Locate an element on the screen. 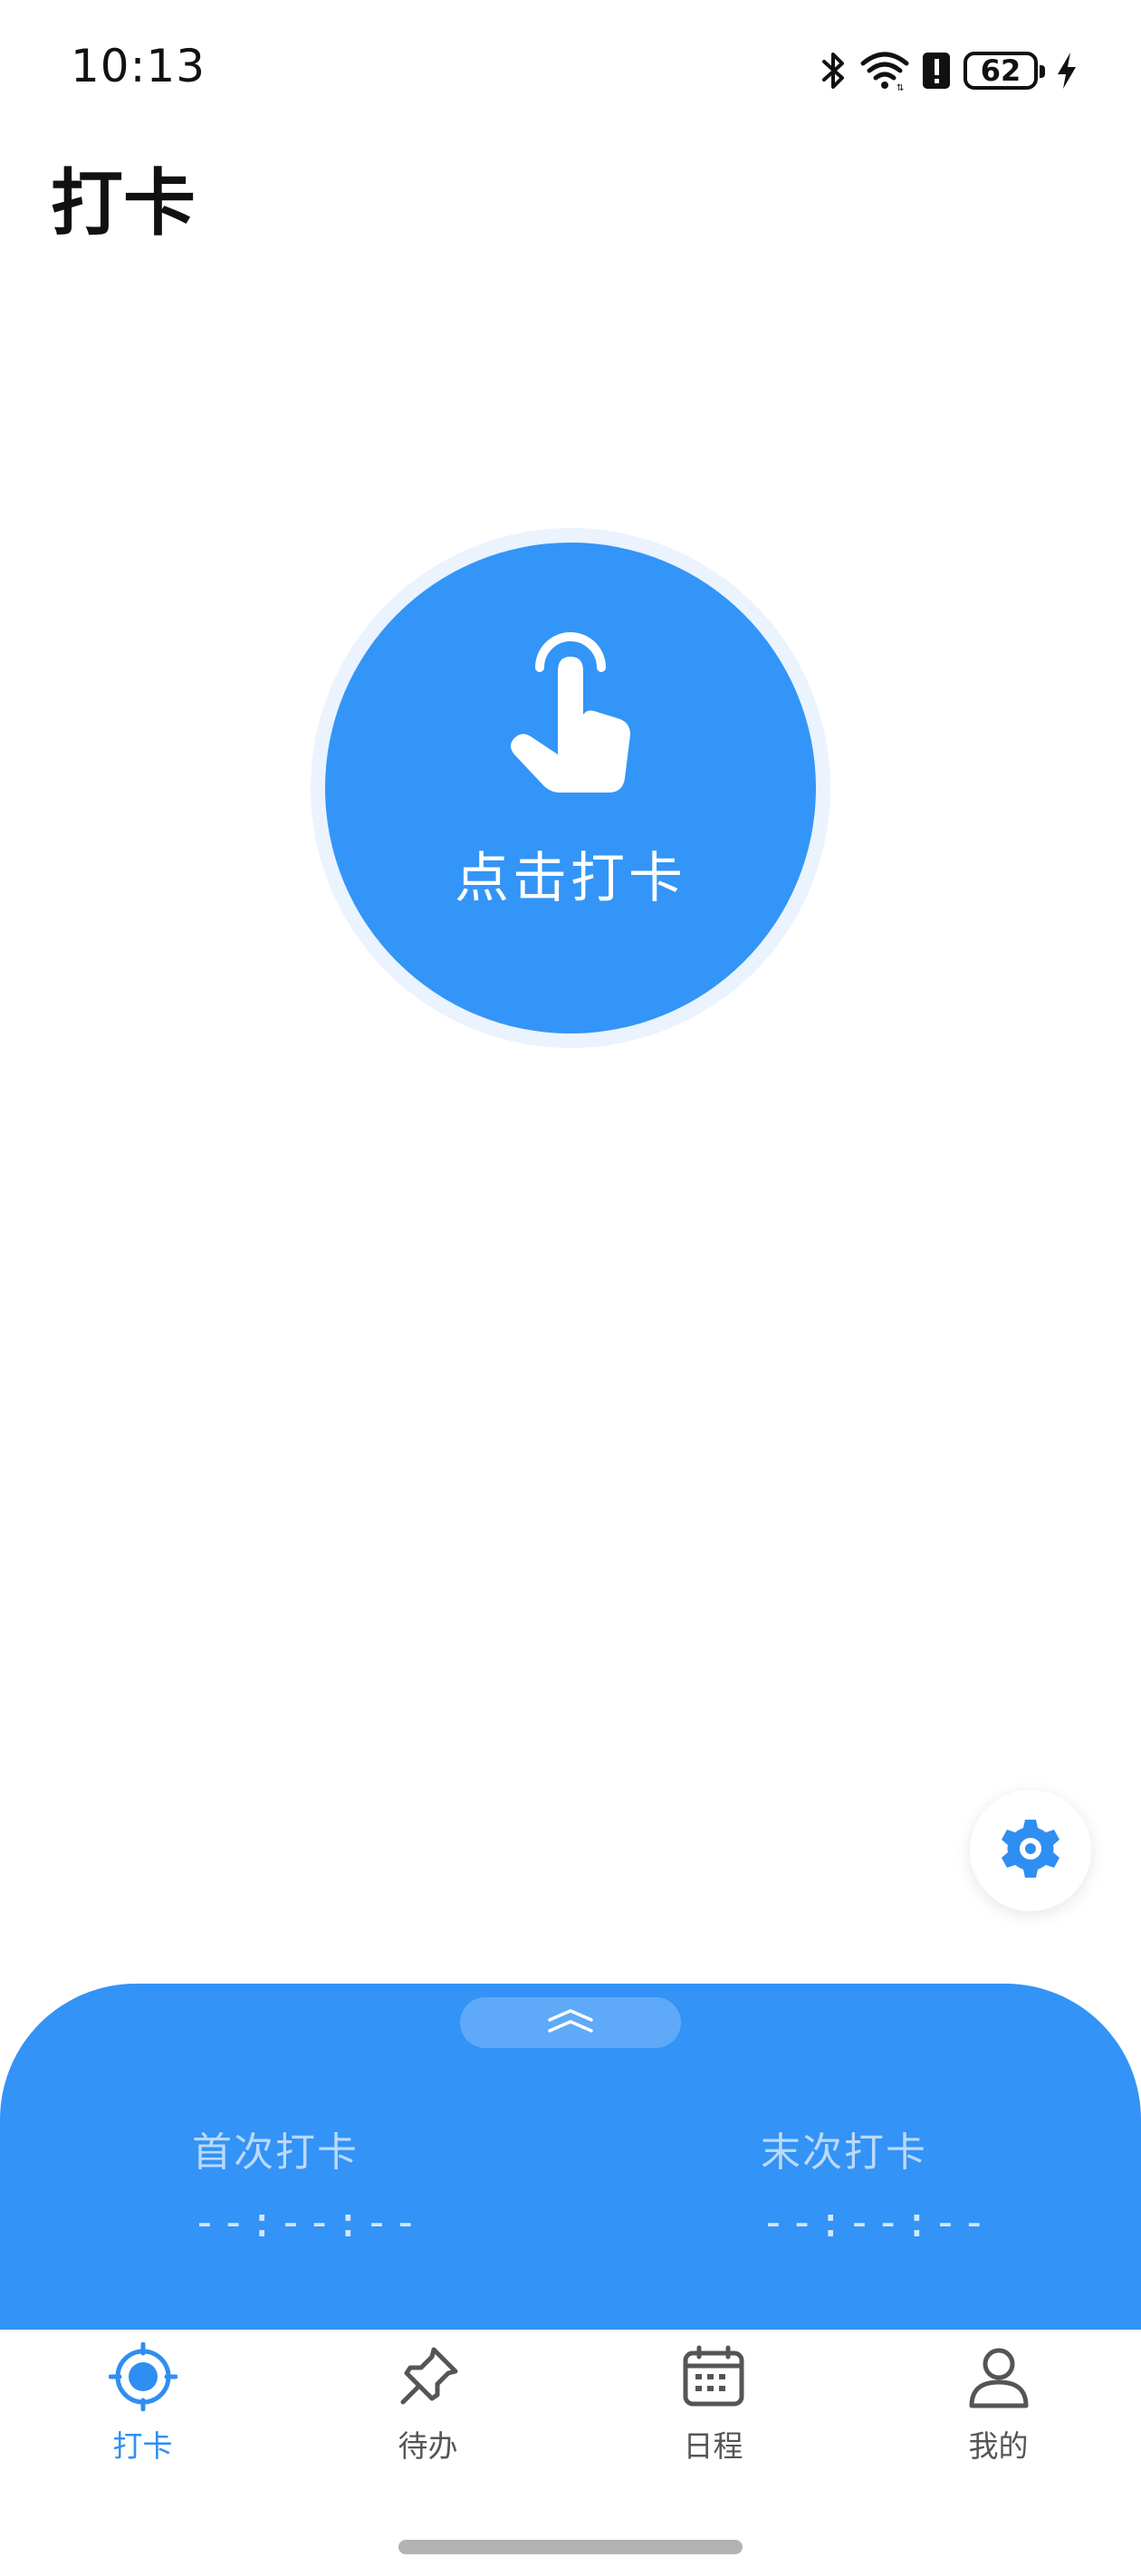  calendar-icon is located at coordinates (713, 2377).